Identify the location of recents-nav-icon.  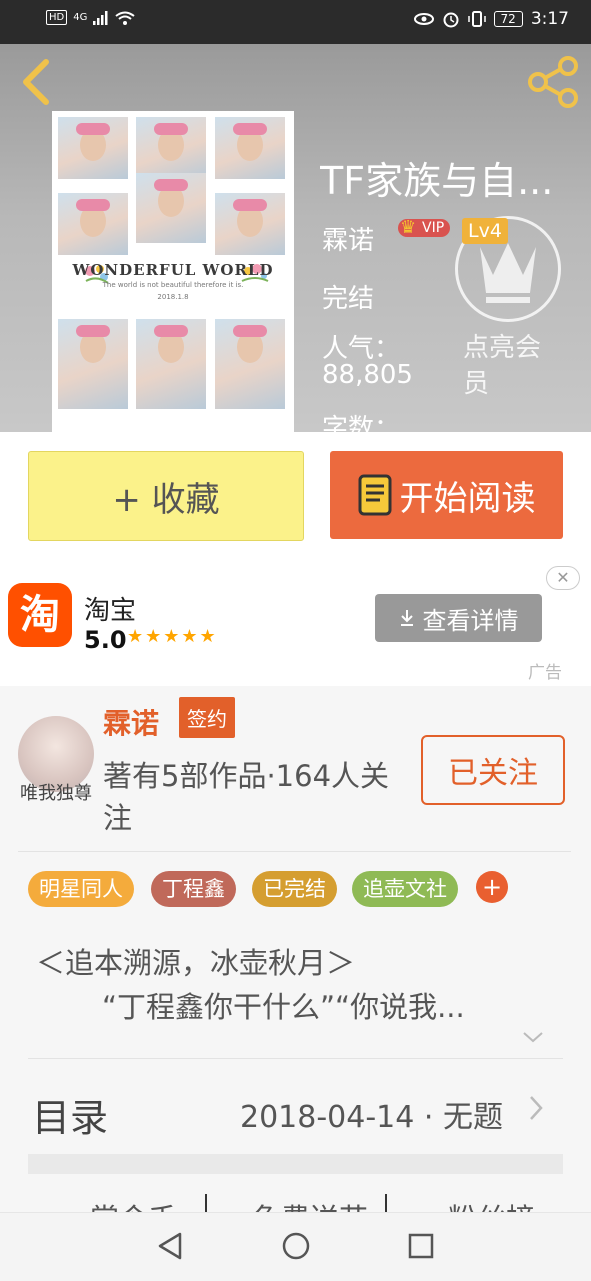
(421, 1246).